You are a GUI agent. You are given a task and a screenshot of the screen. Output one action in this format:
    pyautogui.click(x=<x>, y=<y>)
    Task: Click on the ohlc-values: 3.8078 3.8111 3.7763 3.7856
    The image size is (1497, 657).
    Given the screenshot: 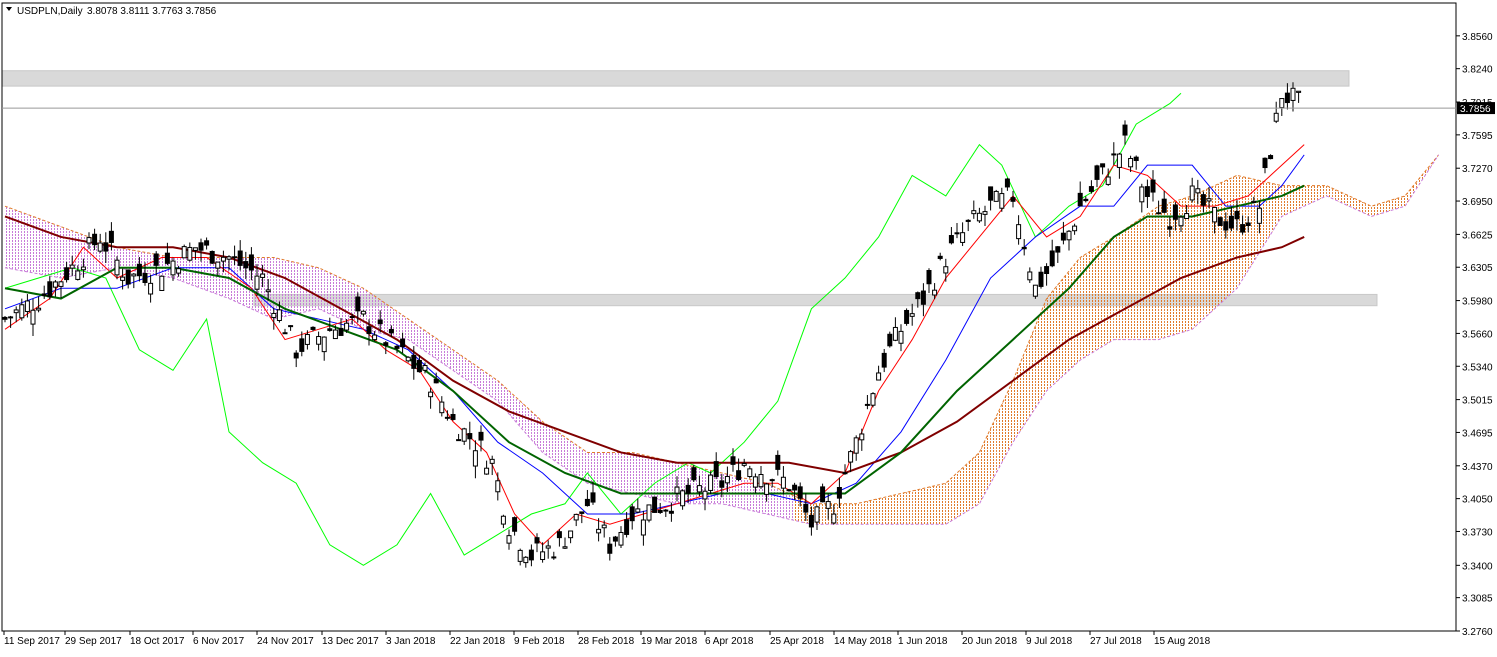 What is the action you would take?
    pyautogui.click(x=152, y=11)
    